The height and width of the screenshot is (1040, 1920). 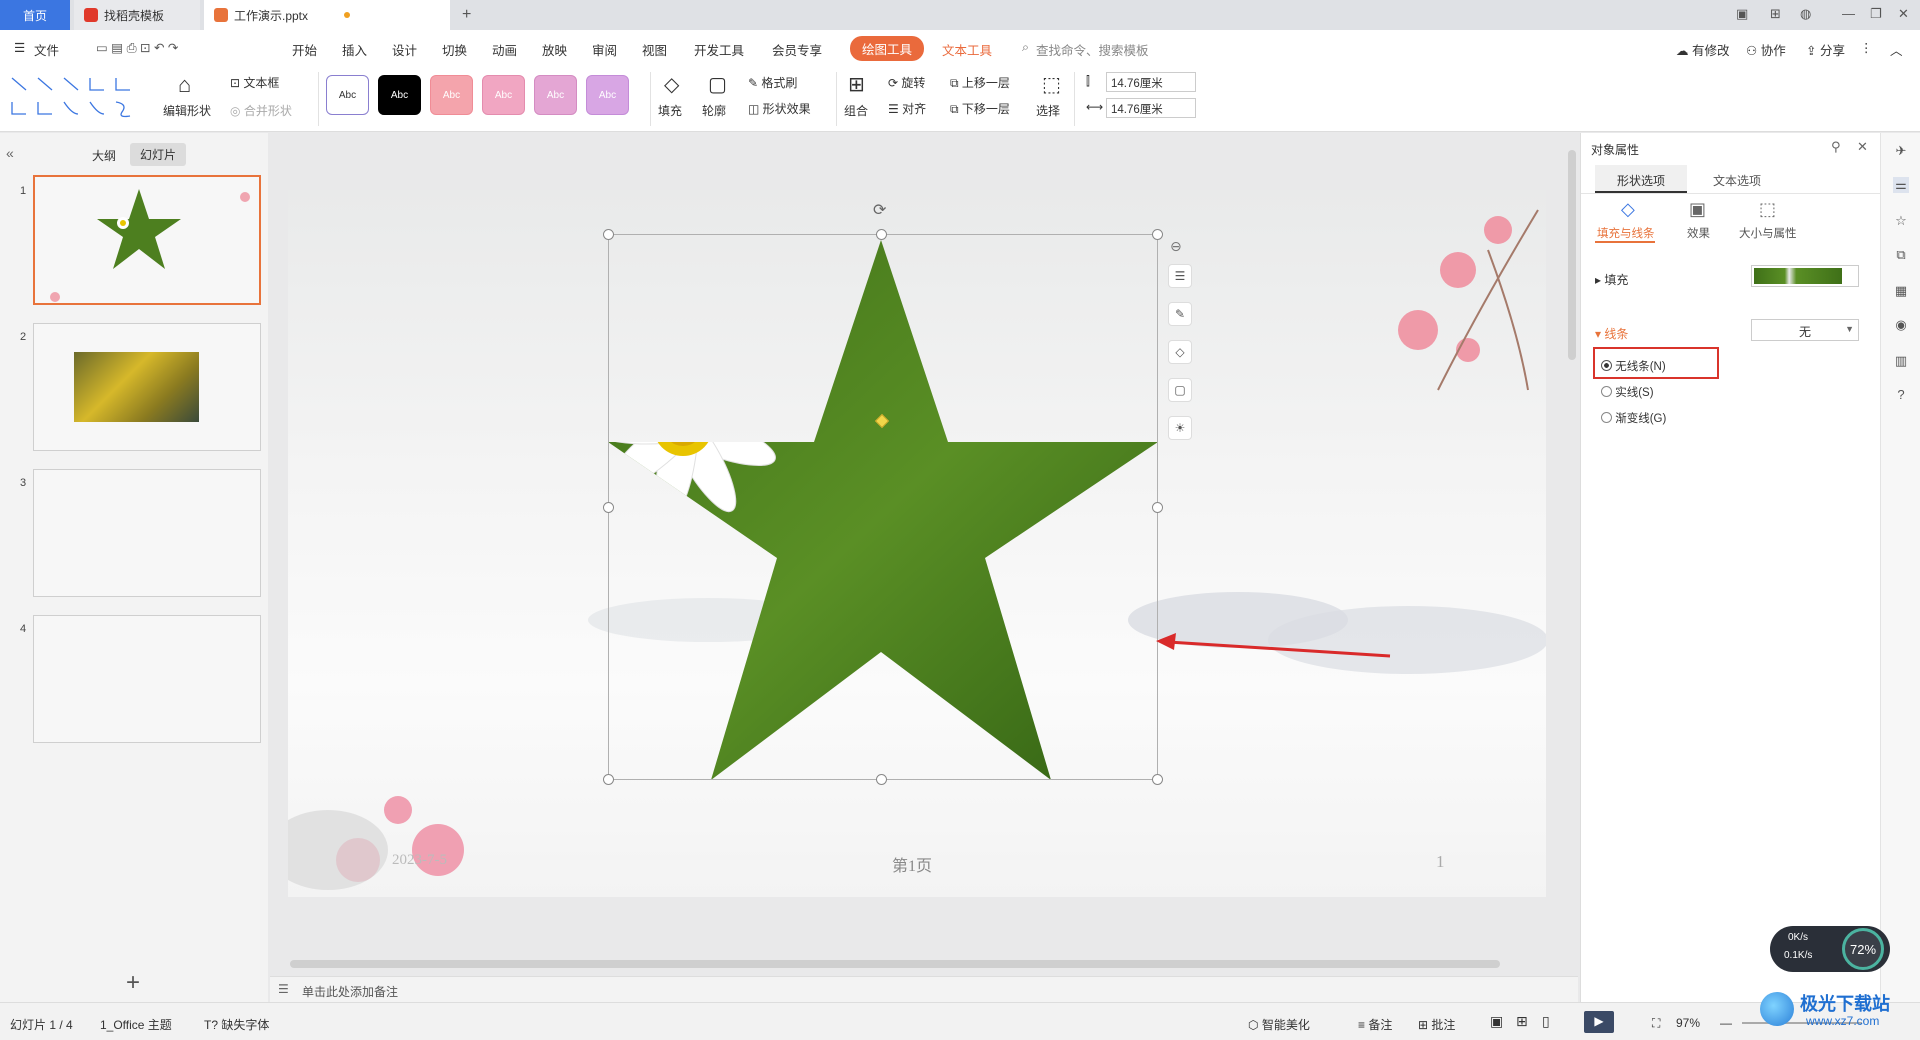 What do you see at coordinates (104, 155) in the screenshot?
I see `outline-tab: 大纲` at bounding box center [104, 155].